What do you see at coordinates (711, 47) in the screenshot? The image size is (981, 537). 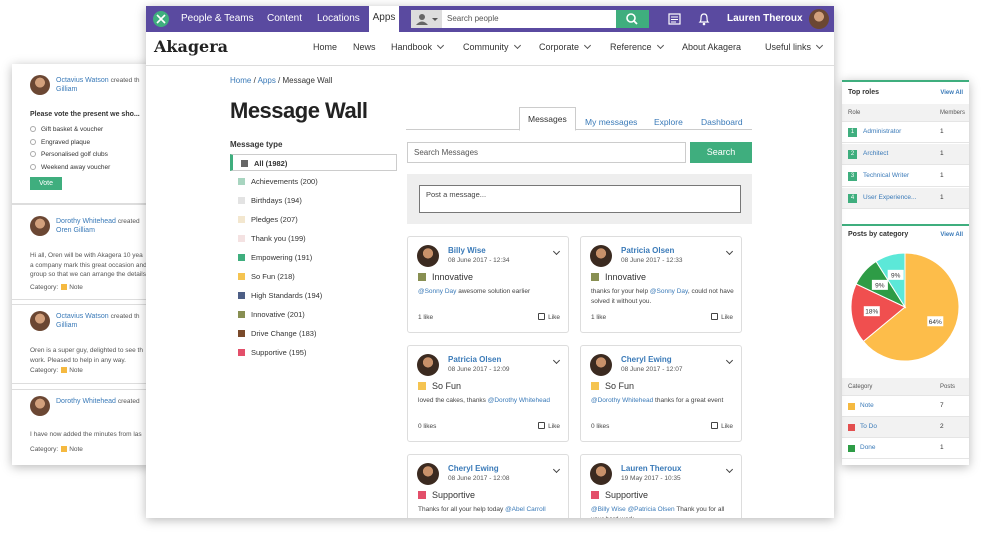 I see `nav-about: About Akagera` at bounding box center [711, 47].